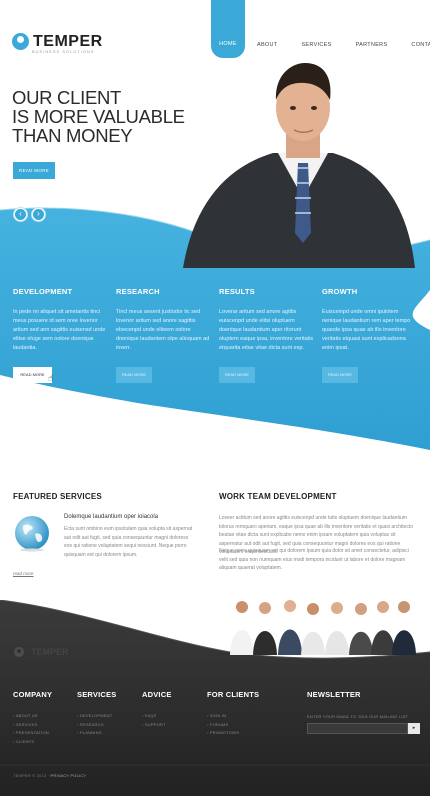  I want to click on globe-icon, so click(32, 534).